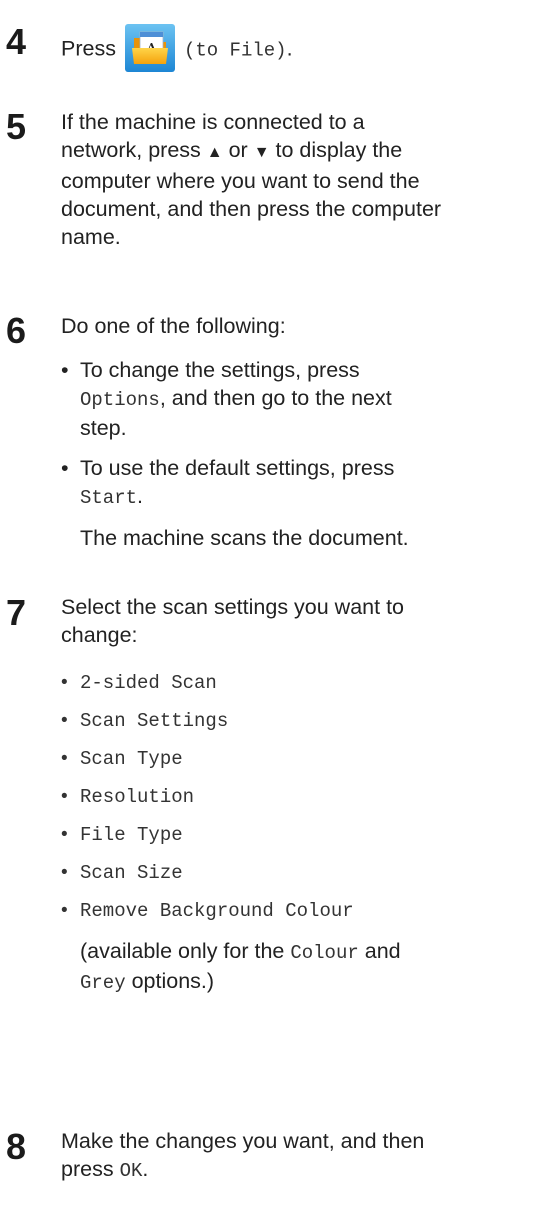 The image size is (534, 1206). I want to click on step-number: 4, so click(16, 41).